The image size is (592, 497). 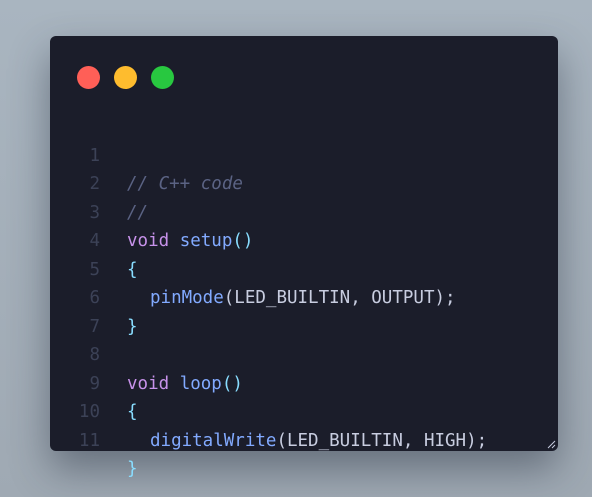 What do you see at coordinates (304, 410) in the screenshot?
I see `code-line: 10 digitalWrite(LED_BUILTIN, HIGH);` at bounding box center [304, 410].